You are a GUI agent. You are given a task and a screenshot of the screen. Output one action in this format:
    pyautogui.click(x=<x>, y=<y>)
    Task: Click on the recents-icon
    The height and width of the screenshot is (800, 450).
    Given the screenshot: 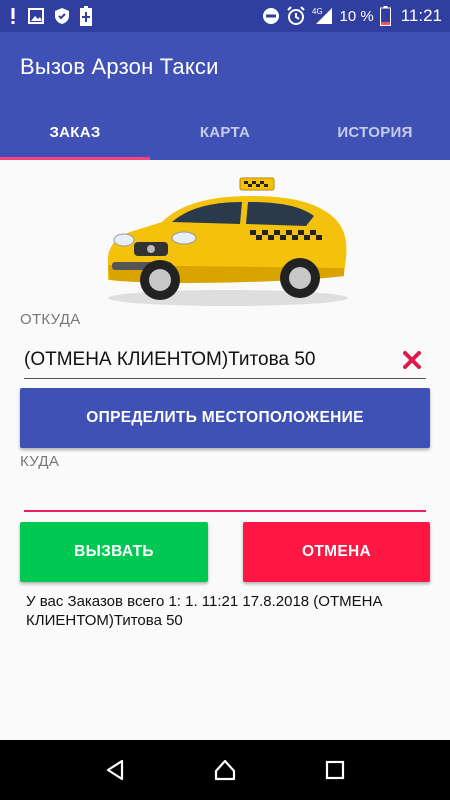 What is the action you would take?
    pyautogui.click(x=335, y=770)
    